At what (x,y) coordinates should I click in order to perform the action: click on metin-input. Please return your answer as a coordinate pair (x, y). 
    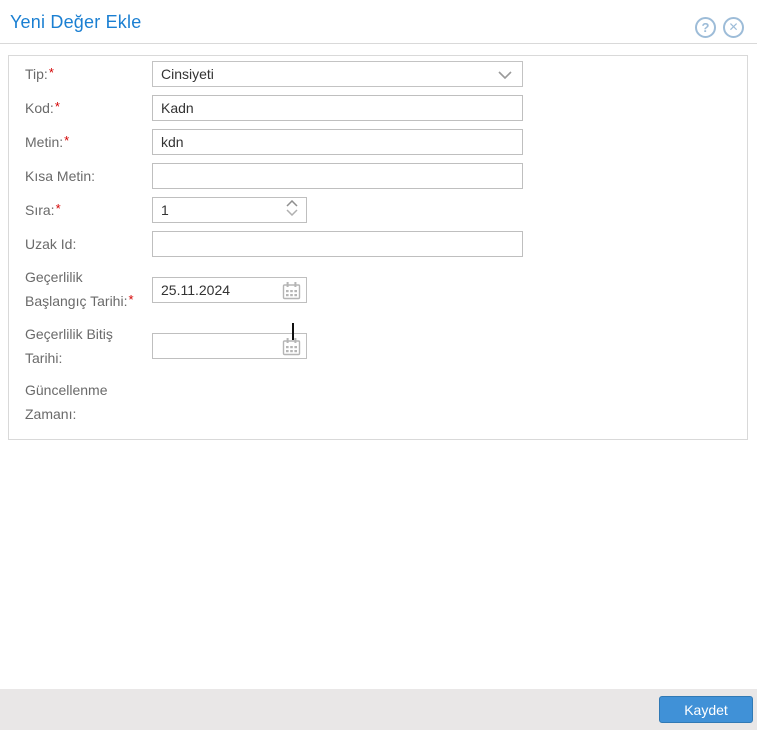
    Looking at the image, I should click on (337, 142).